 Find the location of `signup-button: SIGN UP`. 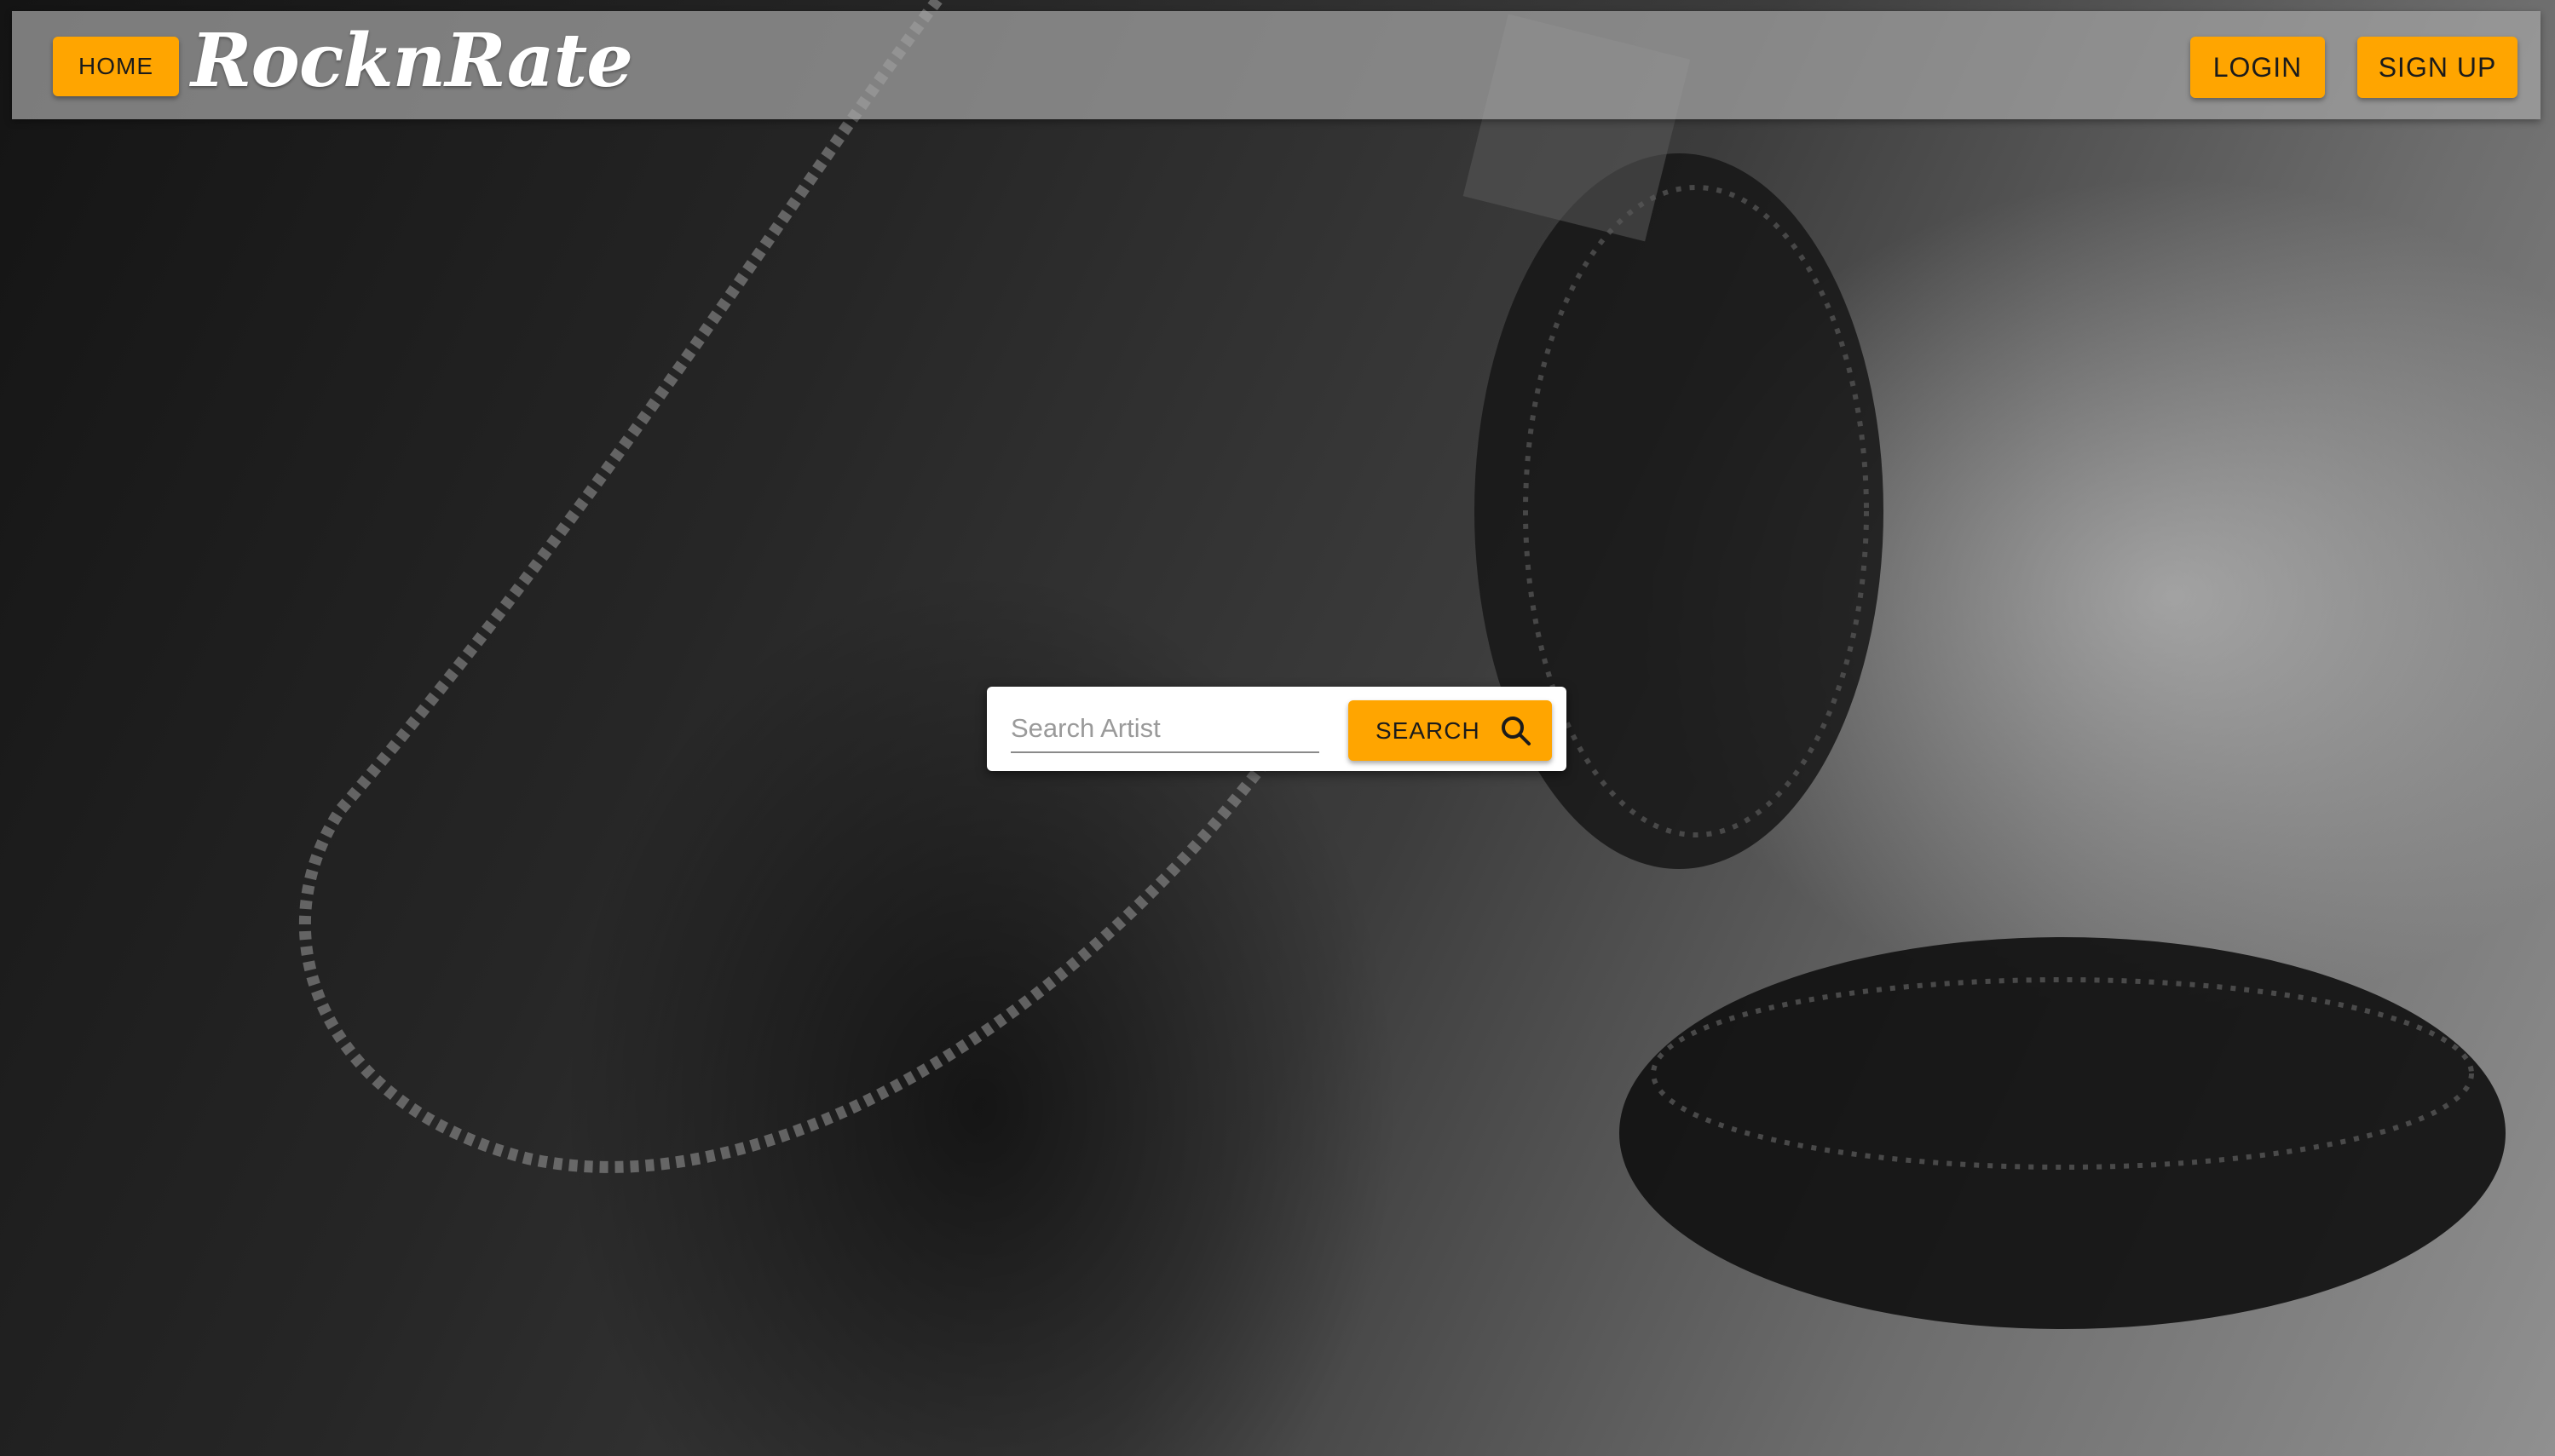

signup-button: SIGN UP is located at coordinates (2437, 68).